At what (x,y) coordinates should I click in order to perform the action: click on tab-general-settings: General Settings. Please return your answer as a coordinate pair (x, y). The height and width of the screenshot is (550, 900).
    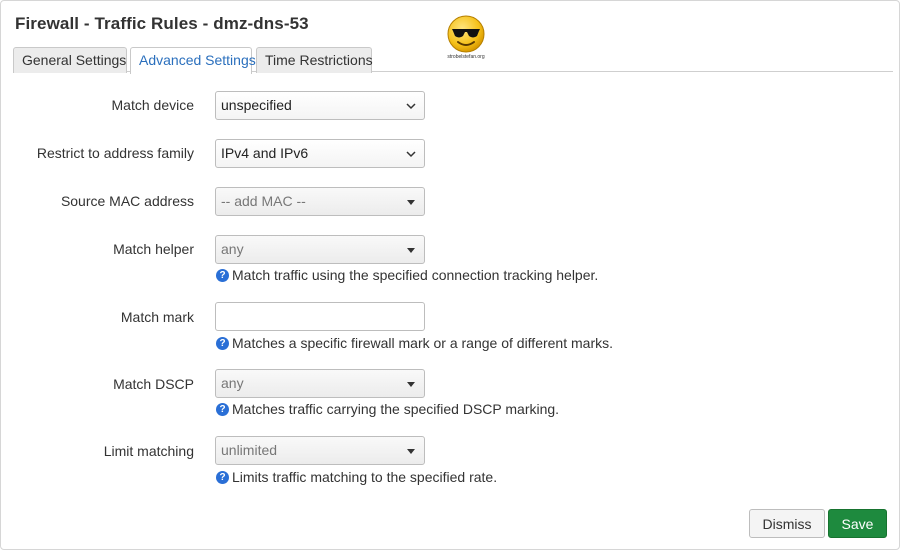
    Looking at the image, I should click on (70, 60).